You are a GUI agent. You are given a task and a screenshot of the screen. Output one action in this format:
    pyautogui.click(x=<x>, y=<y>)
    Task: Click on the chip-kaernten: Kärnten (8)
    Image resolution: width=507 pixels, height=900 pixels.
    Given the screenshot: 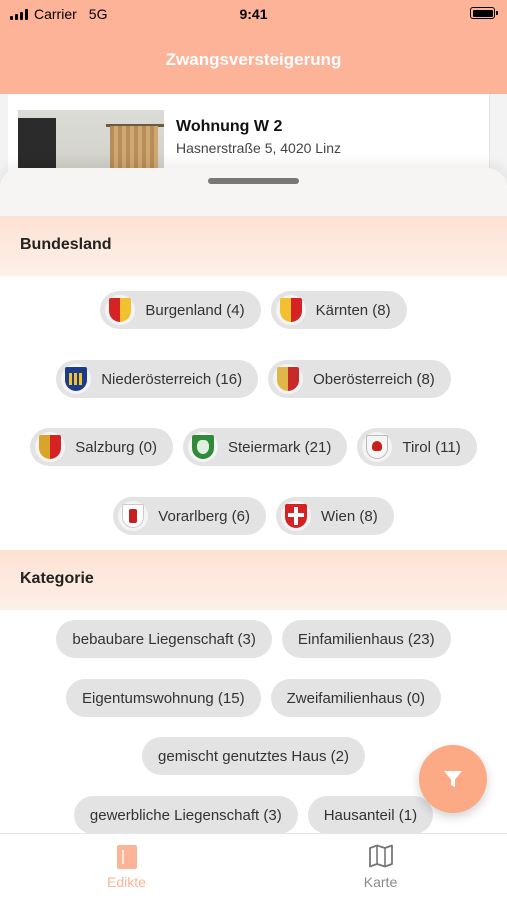 What is the action you would take?
    pyautogui.click(x=338, y=310)
    